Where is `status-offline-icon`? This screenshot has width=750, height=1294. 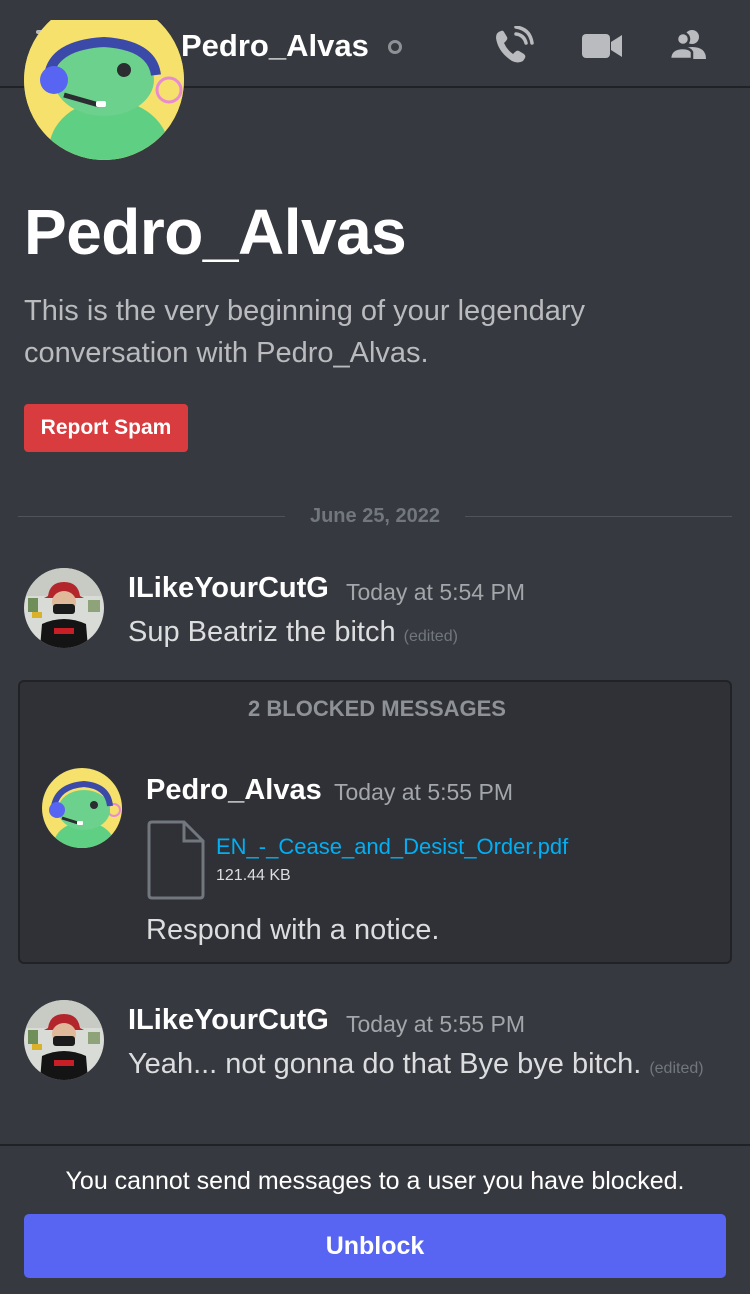
status-offline-icon is located at coordinates (395, 47).